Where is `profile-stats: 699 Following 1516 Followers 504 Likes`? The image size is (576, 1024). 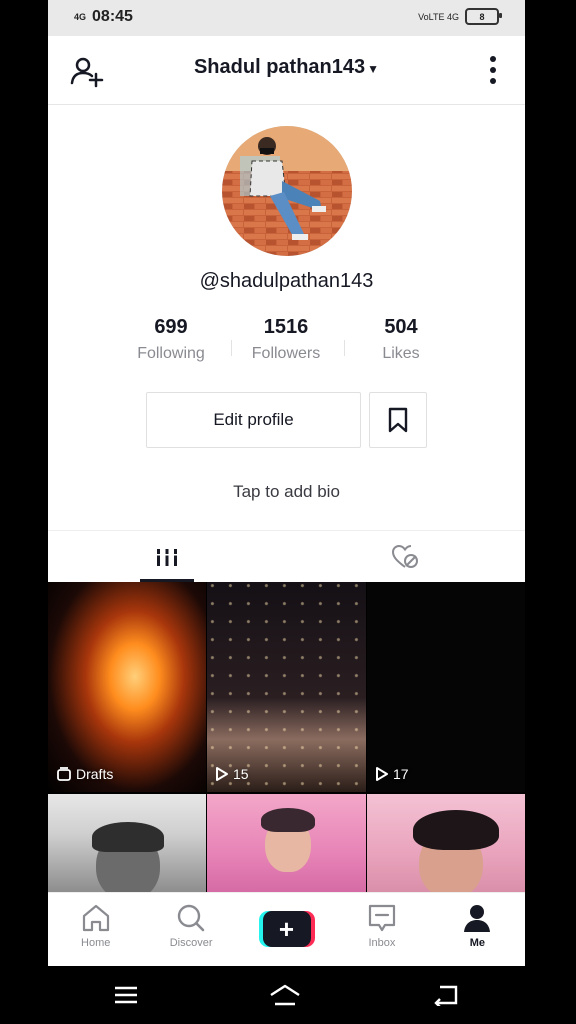
profile-stats: 699 Following 1516 Followers 504 Likes is located at coordinates (286, 339).